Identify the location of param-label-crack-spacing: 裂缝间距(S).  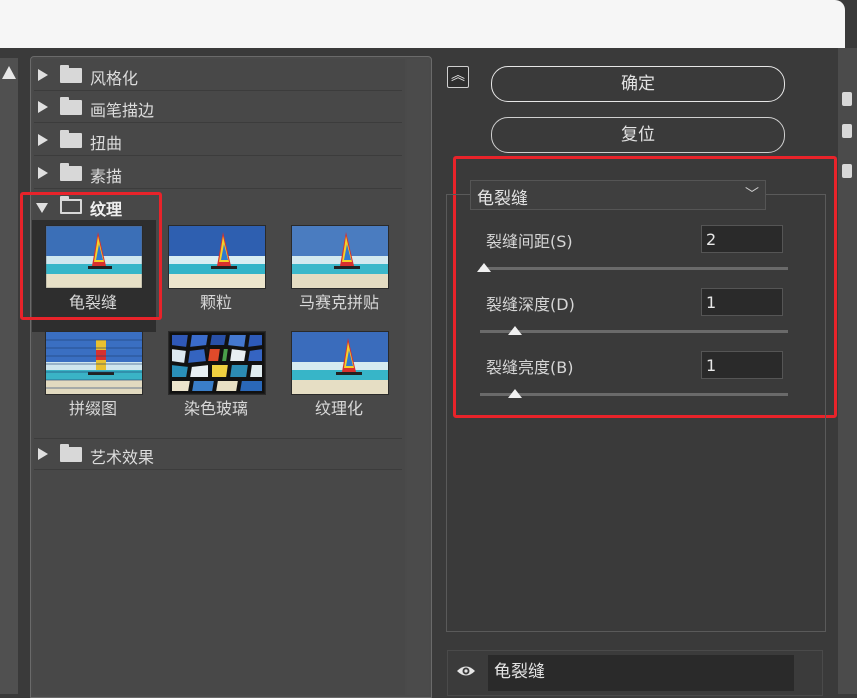
(529, 241).